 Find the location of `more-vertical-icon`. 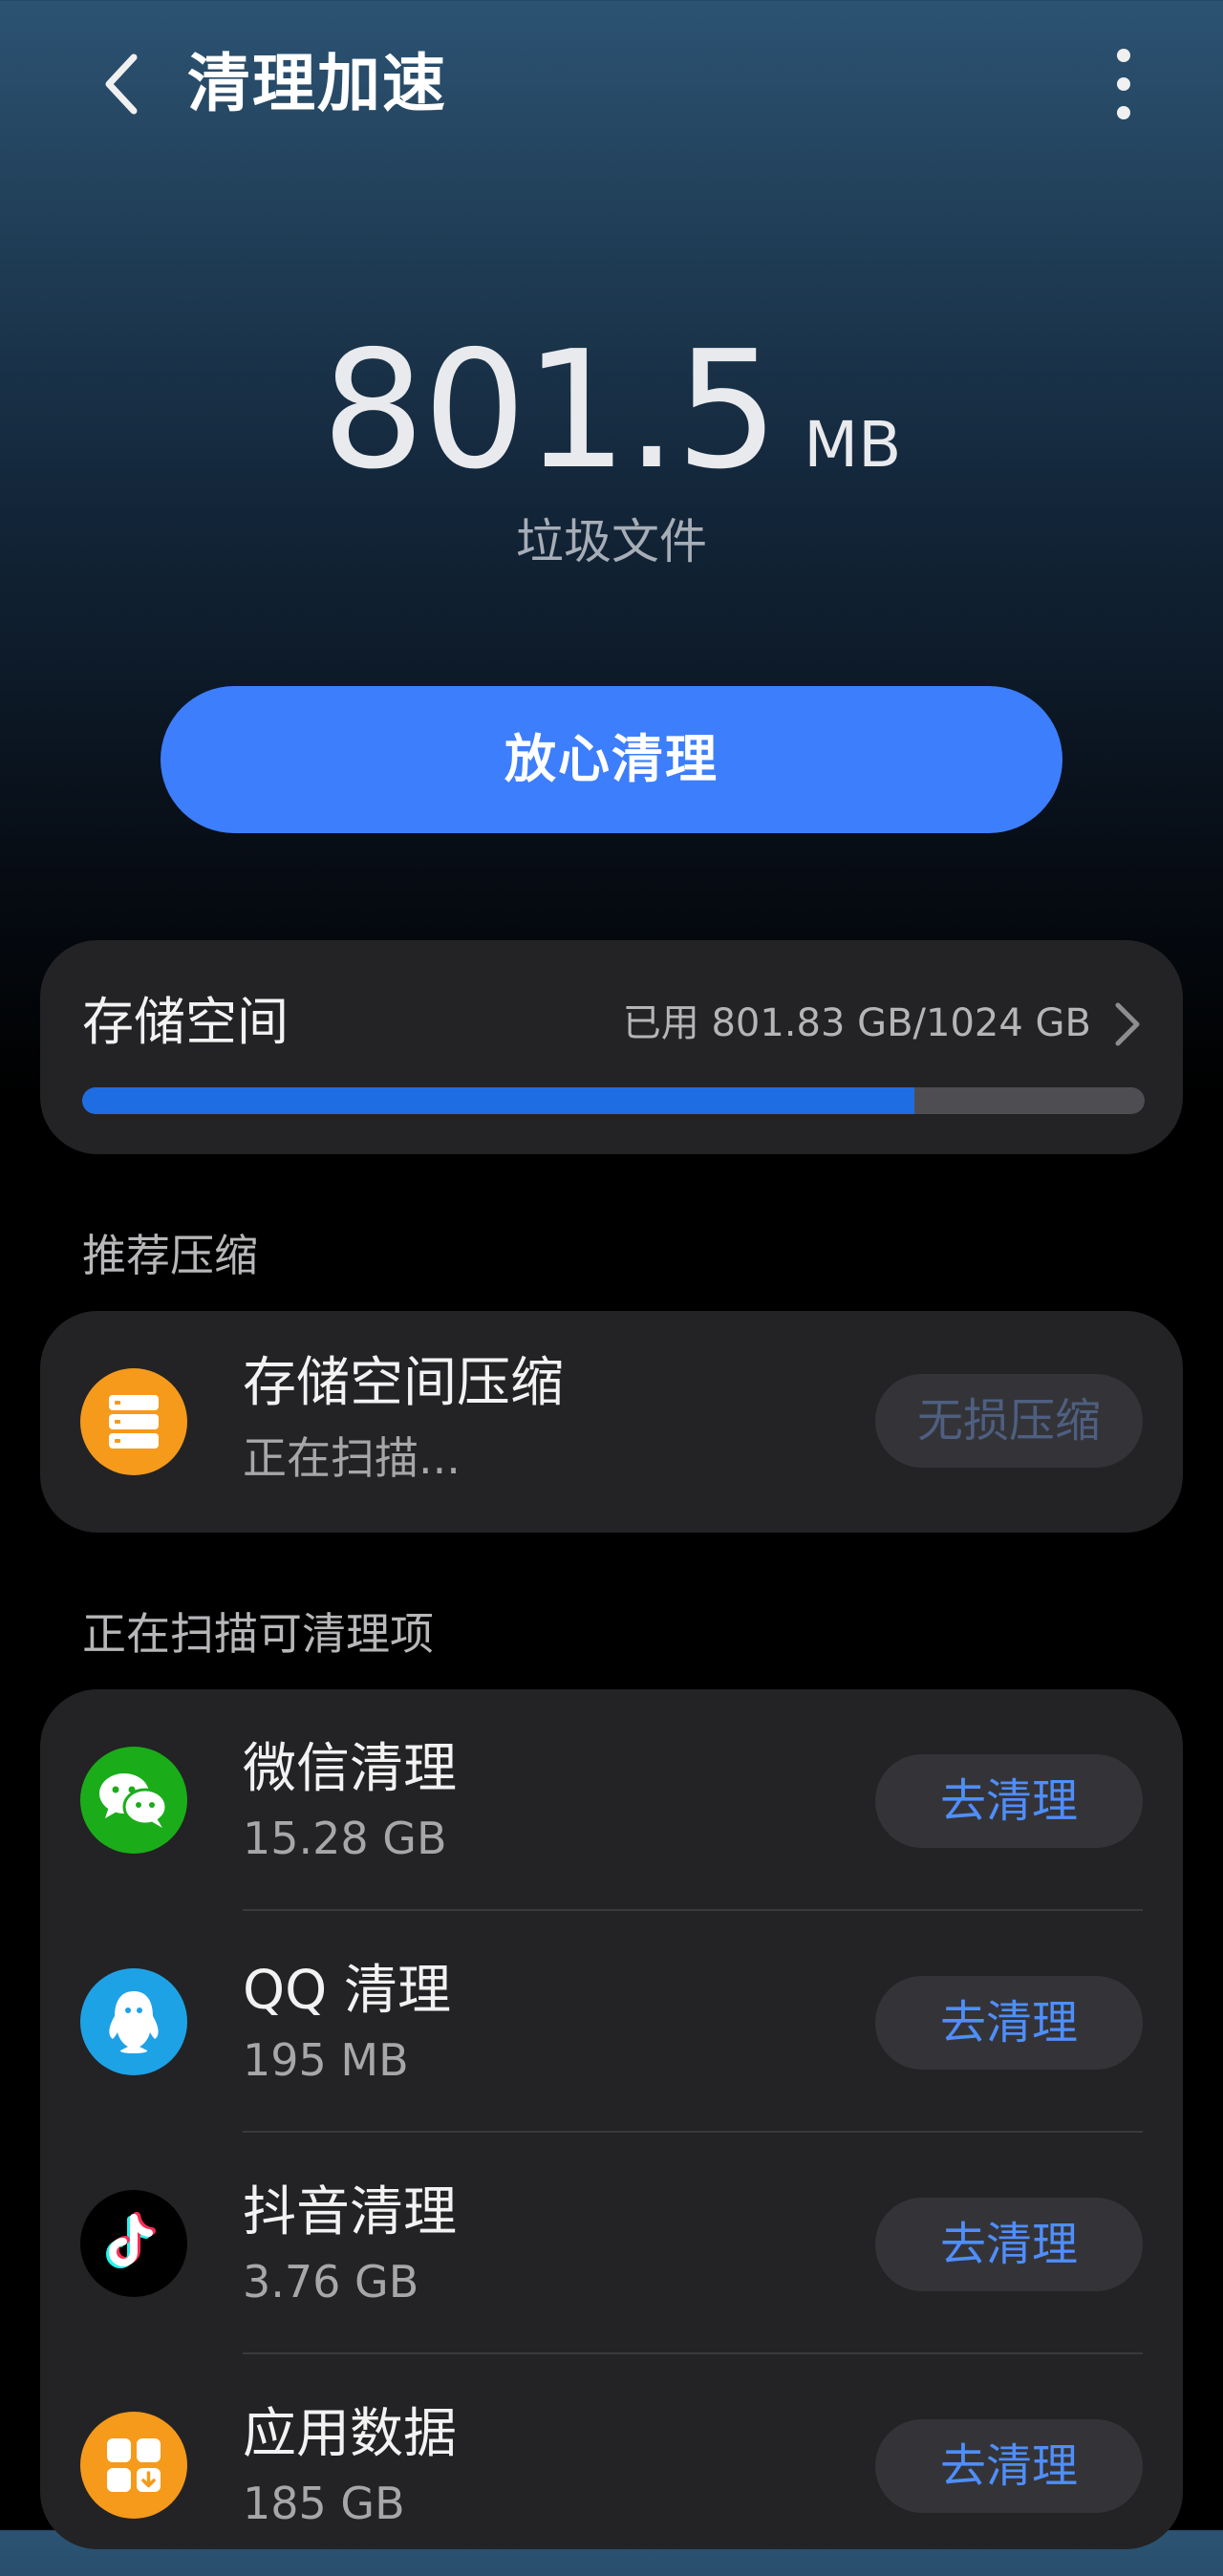

more-vertical-icon is located at coordinates (1123, 84).